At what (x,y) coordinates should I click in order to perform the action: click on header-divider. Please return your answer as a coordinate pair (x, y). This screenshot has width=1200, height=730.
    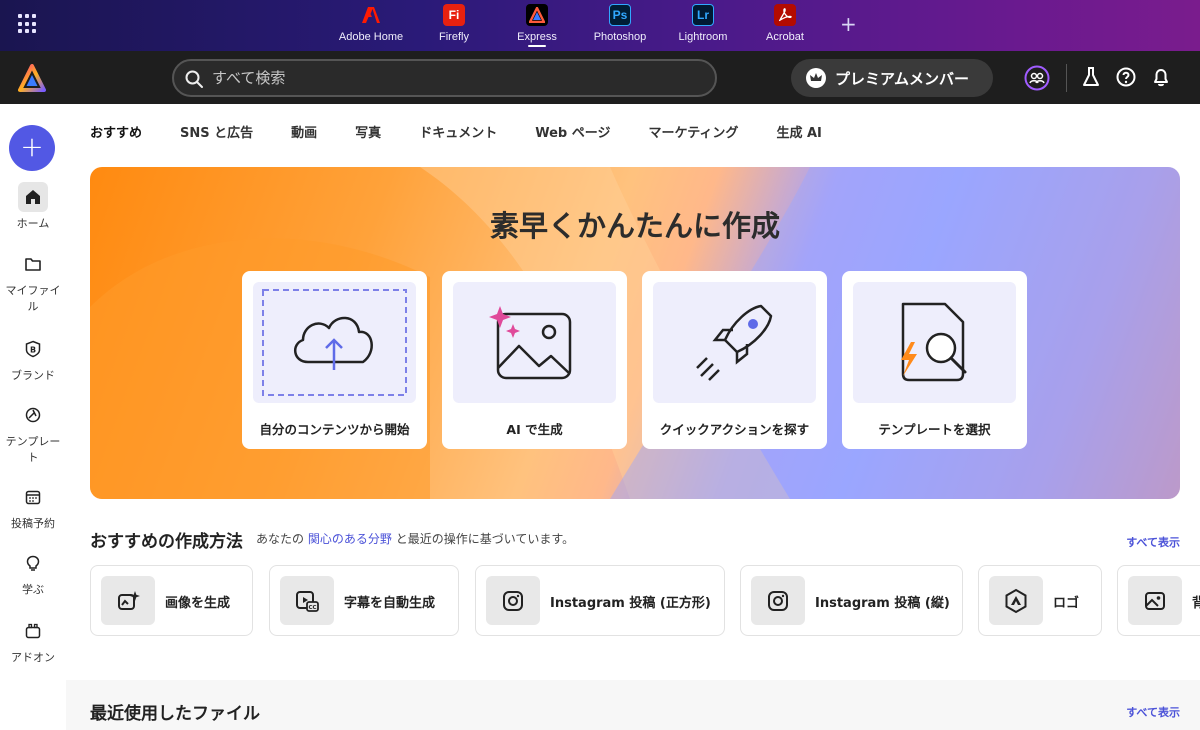
    Looking at the image, I should click on (1066, 78).